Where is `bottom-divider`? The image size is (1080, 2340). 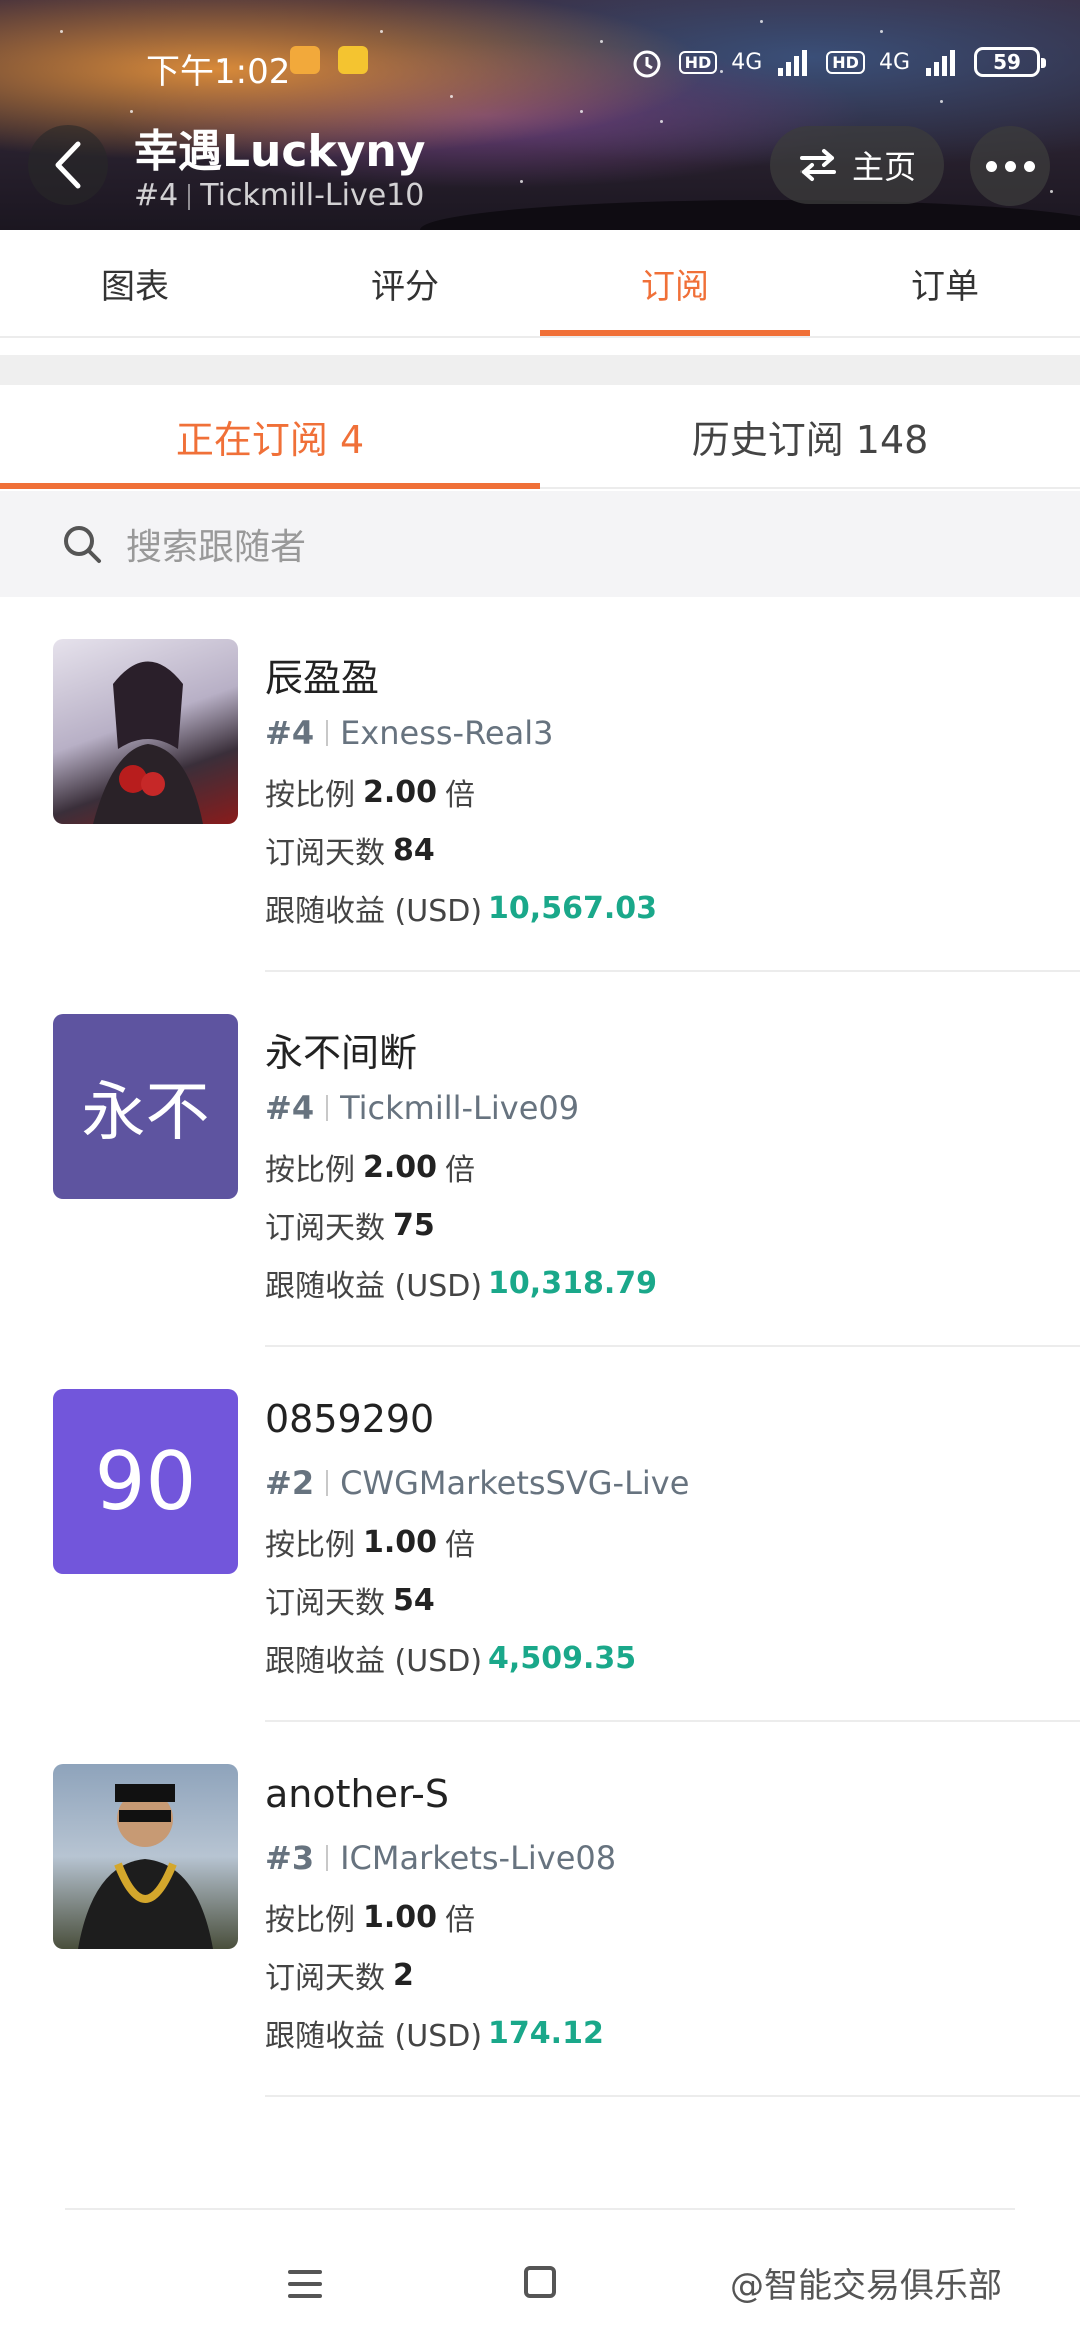
bottom-divider is located at coordinates (540, 2209).